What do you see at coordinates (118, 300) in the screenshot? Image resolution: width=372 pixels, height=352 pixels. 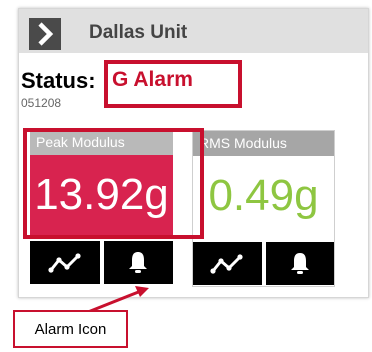 I see `callout-arrow` at bounding box center [118, 300].